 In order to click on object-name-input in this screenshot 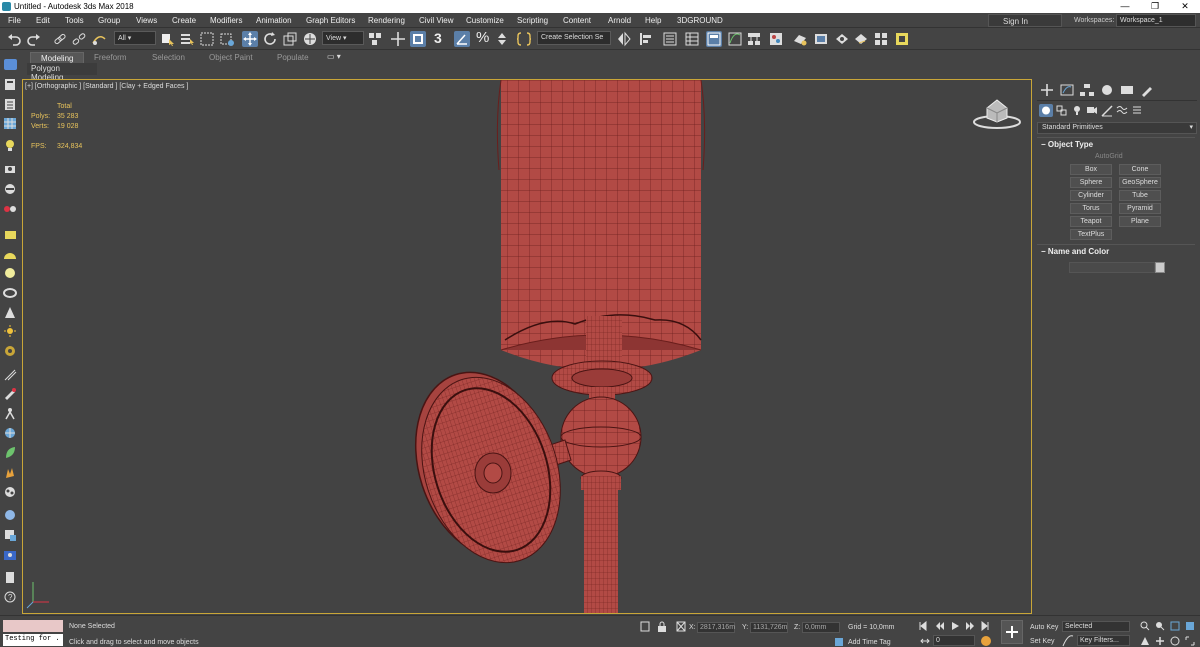, I will do `click(1112, 267)`.